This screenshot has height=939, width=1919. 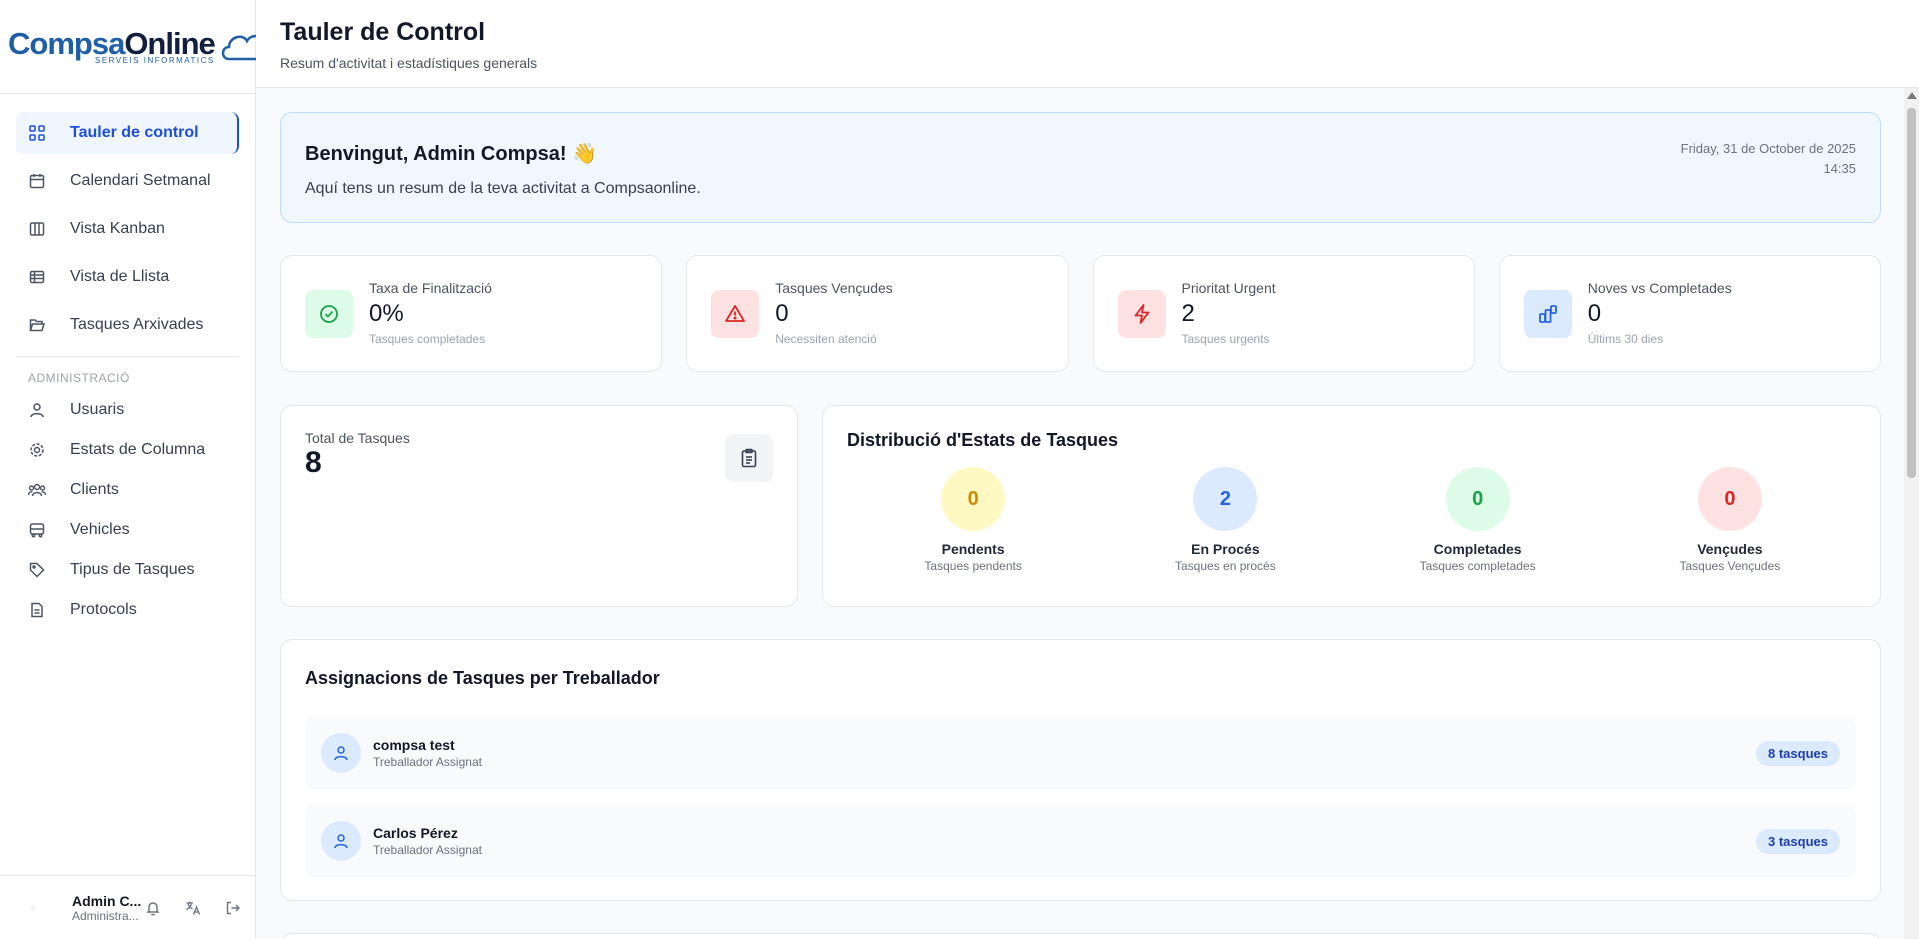 I want to click on clipboard-icon, so click(x=749, y=458).